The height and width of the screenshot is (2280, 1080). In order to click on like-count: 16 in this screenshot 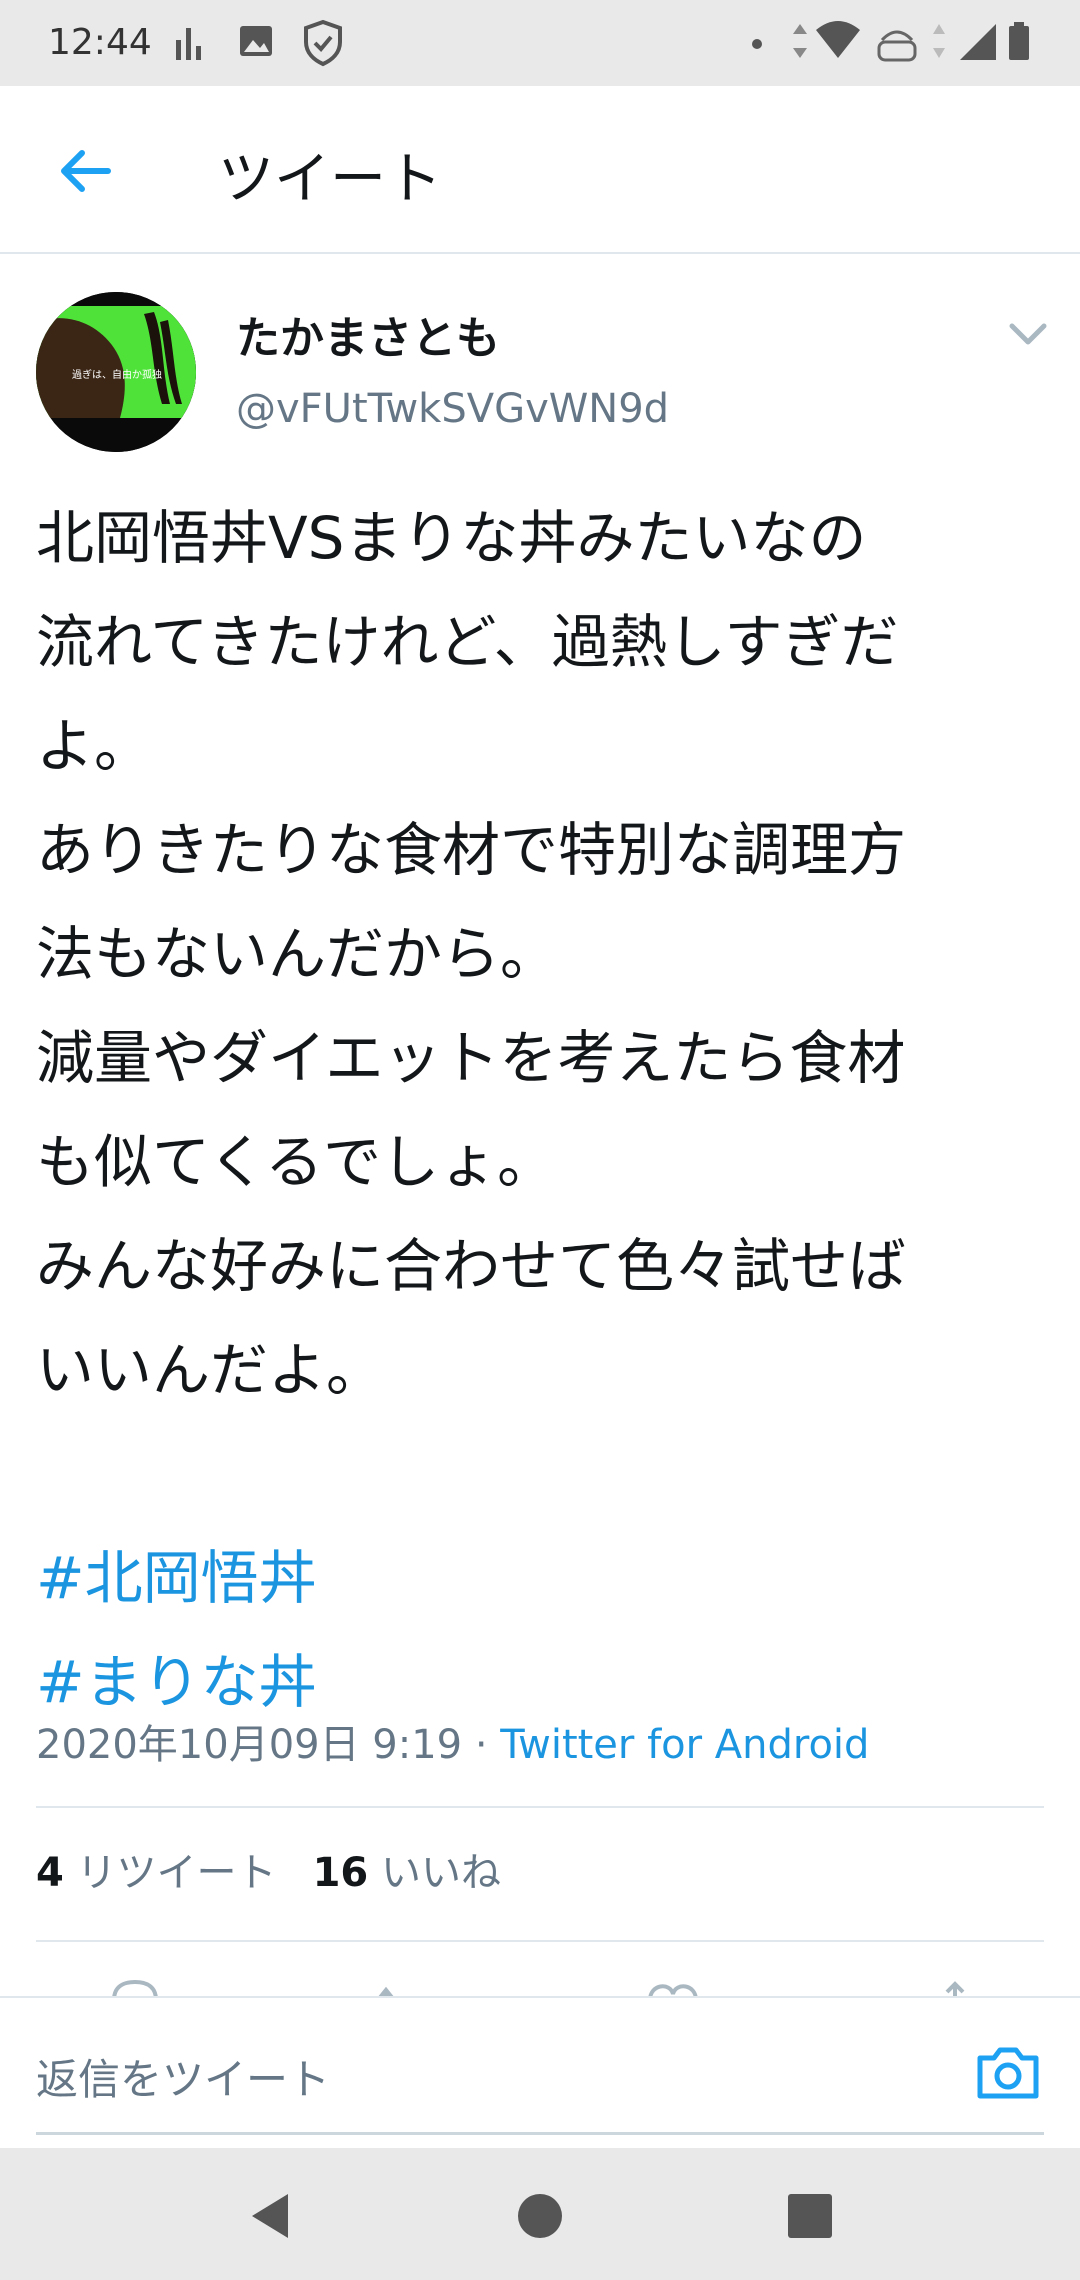, I will do `click(340, 1873)`.